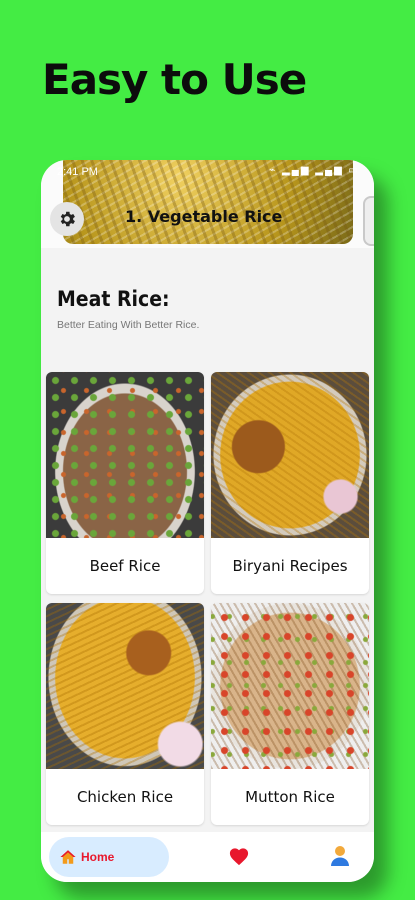  Describe the element at coordinates (125, 566) in the screenshot. I see `recipe-label: Beef Rice` at that location.